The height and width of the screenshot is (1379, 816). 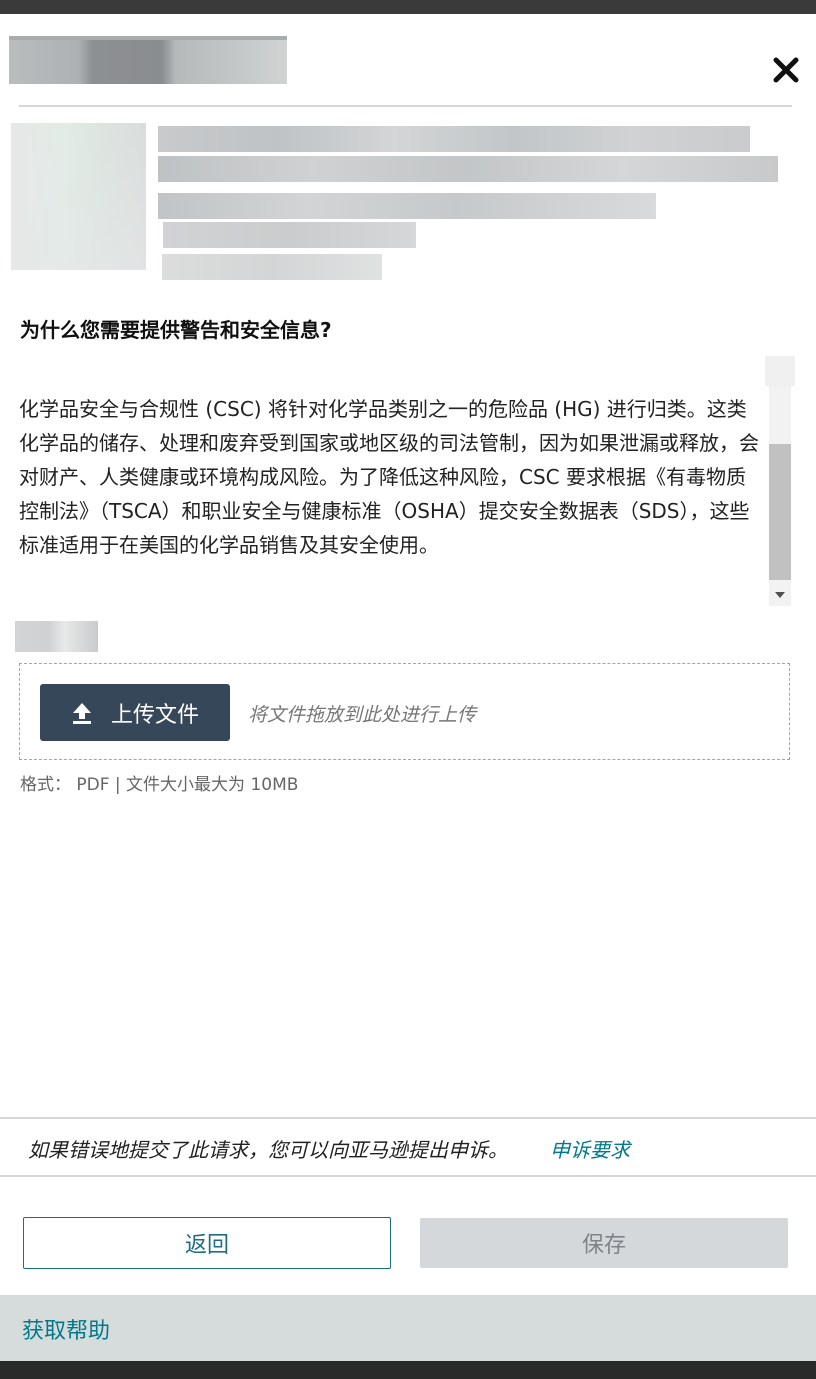 What do you see at coordinates (56, 636) in the screenshot?
I see `field-label-redacted` at bounding box center [56, 636].